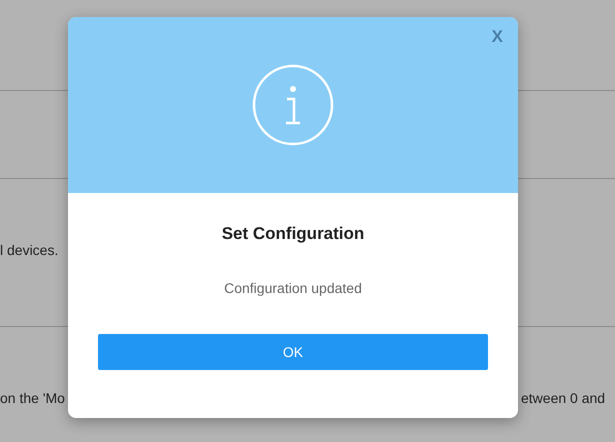 The image size is (615, 442). Describe the element at coordinates (293, 105) in the screenshot. I see `info-icon` at that location.